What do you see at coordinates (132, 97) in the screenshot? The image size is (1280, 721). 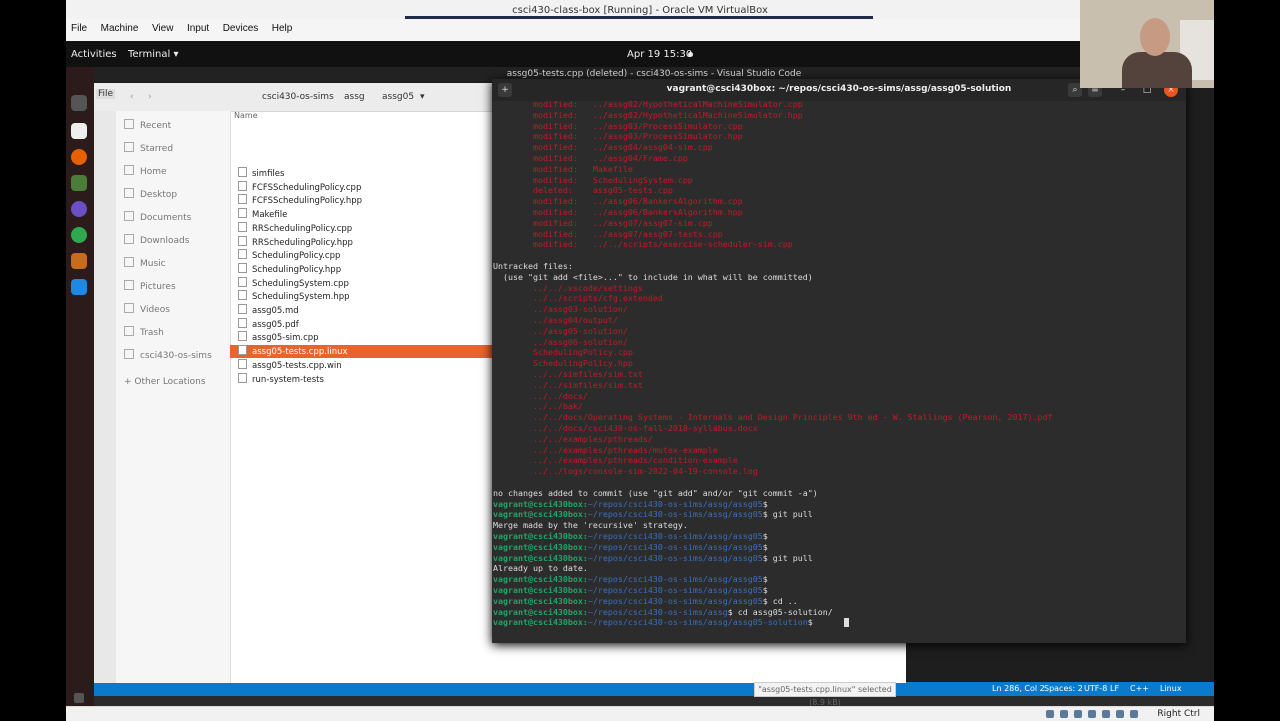 I see `back-icon: ‹` at bounding box center [132, 97].